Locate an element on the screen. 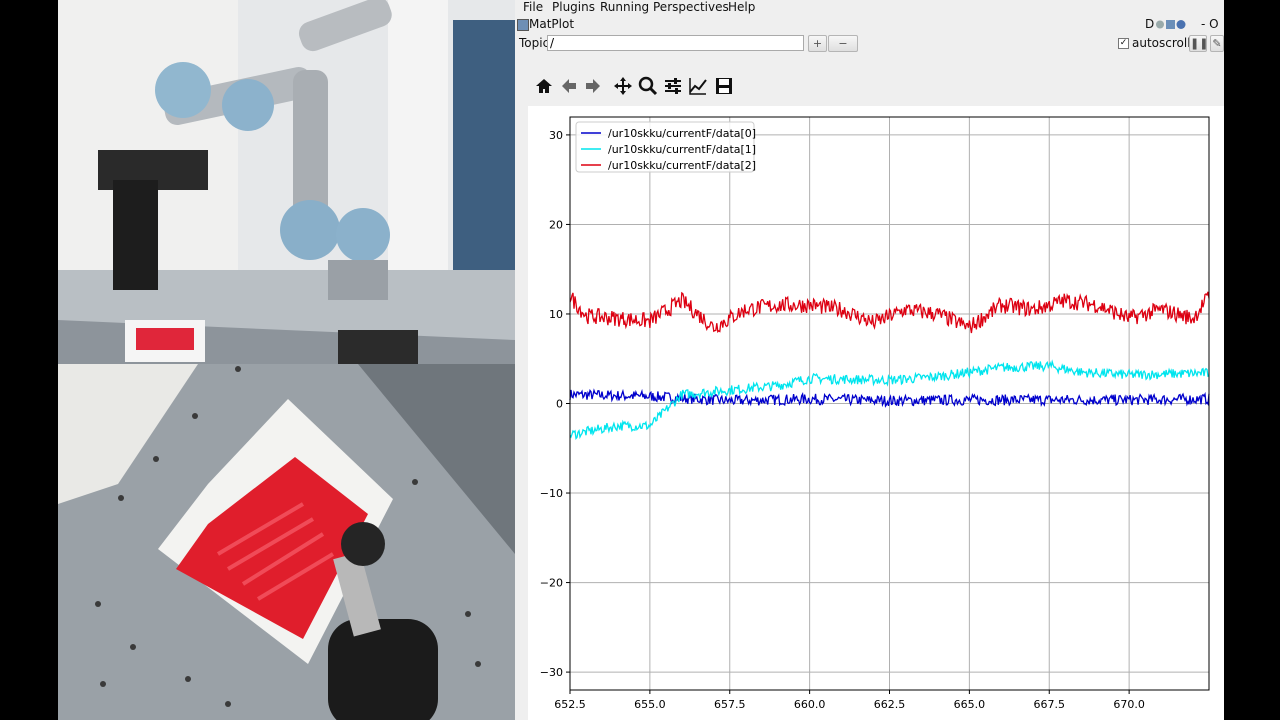  save-icon is located at coordinates (724, 86).